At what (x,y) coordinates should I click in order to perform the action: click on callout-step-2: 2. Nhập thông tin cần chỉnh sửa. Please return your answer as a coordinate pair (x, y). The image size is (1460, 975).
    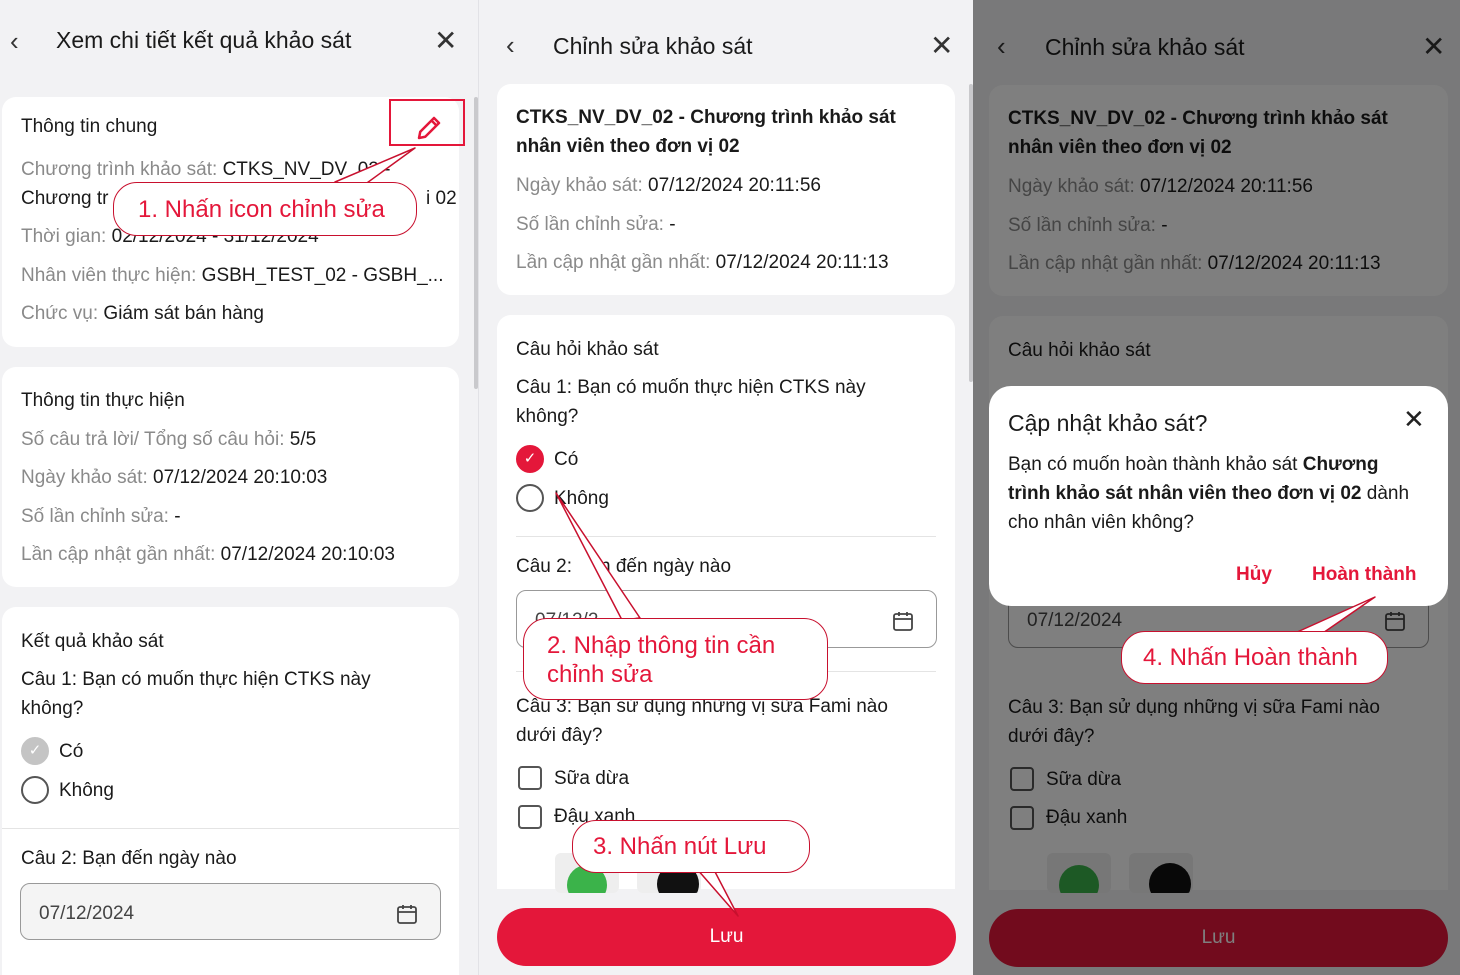
    Looking at the image, I should click on (675, 659).